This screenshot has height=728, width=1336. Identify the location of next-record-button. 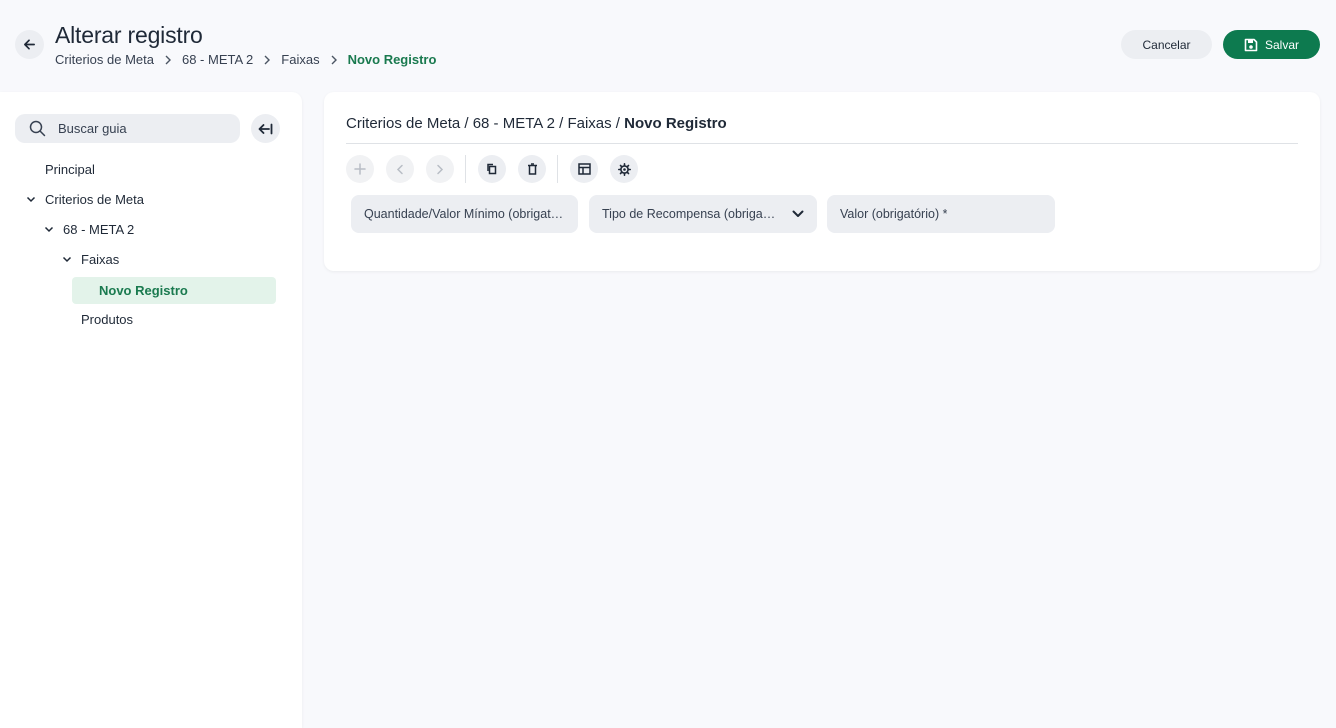
(440, 169).